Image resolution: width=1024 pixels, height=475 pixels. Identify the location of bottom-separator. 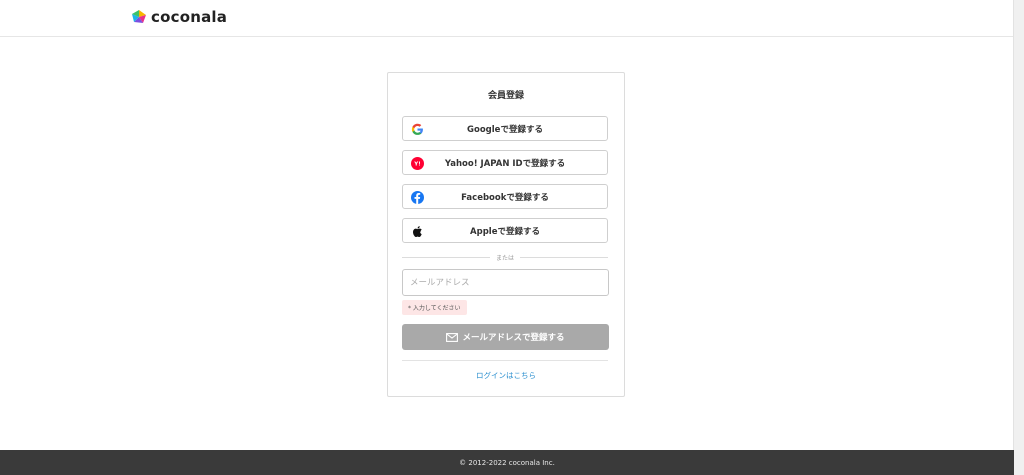
(505, 360).